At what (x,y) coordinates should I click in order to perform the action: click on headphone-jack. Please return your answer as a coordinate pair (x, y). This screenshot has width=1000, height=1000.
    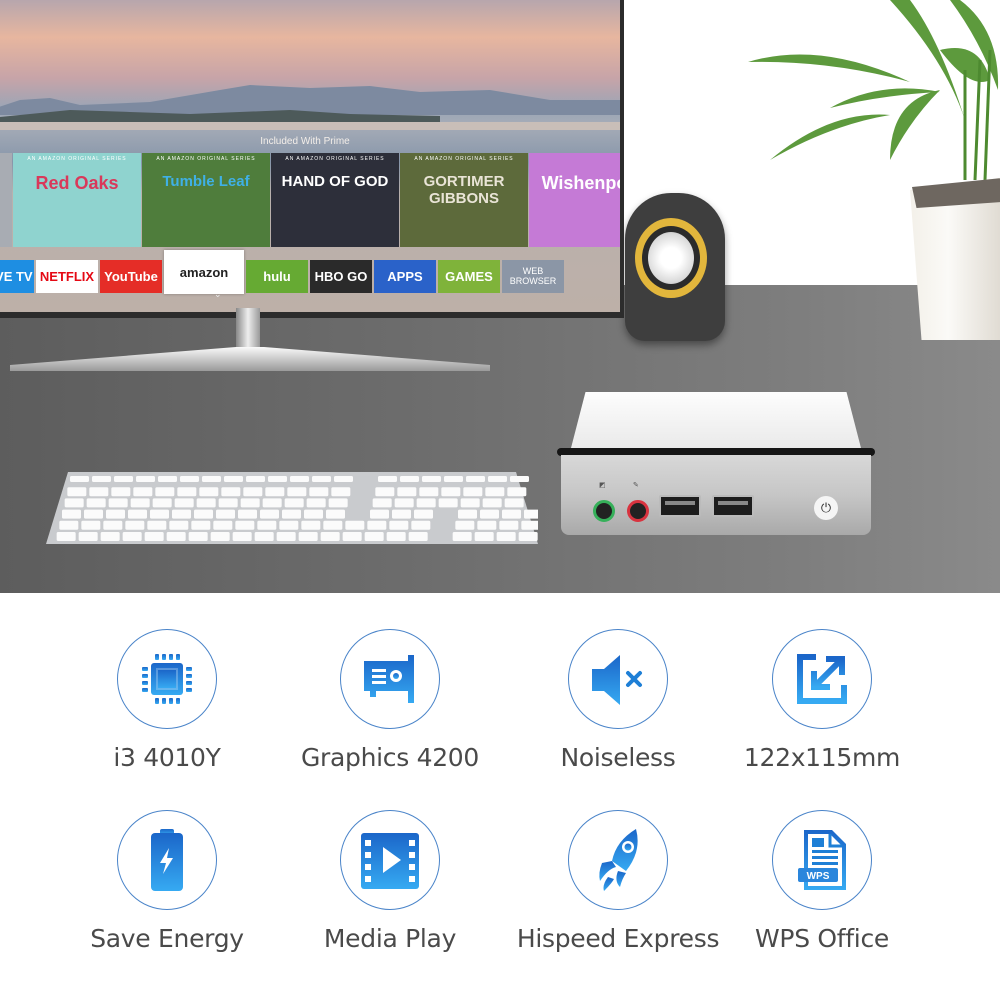
    Looking at the image, I should click on (604, 511).